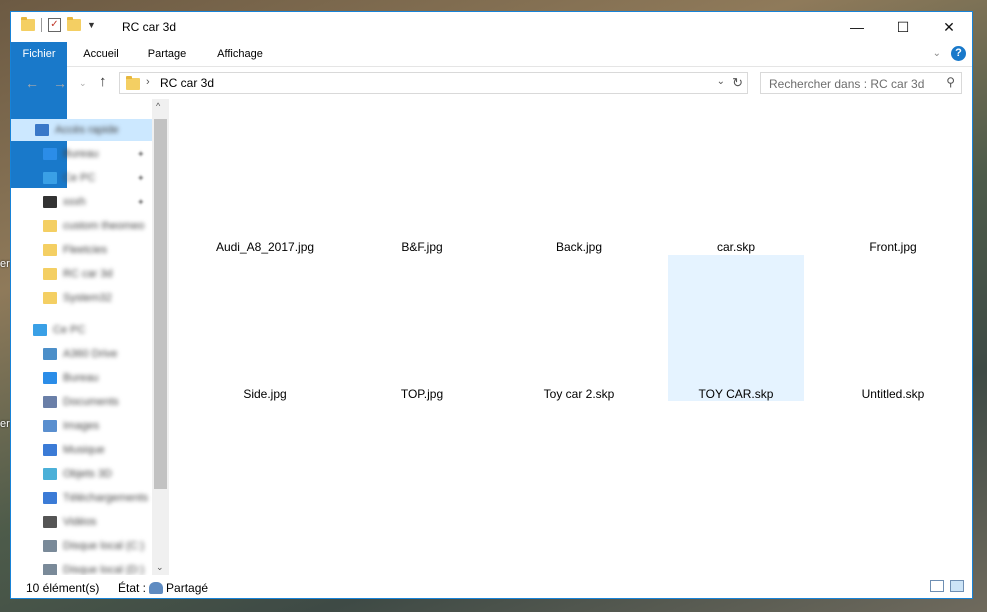  Describe the element at coordinates (50, 202) in the screenshot. I see `app-icon` at that location.